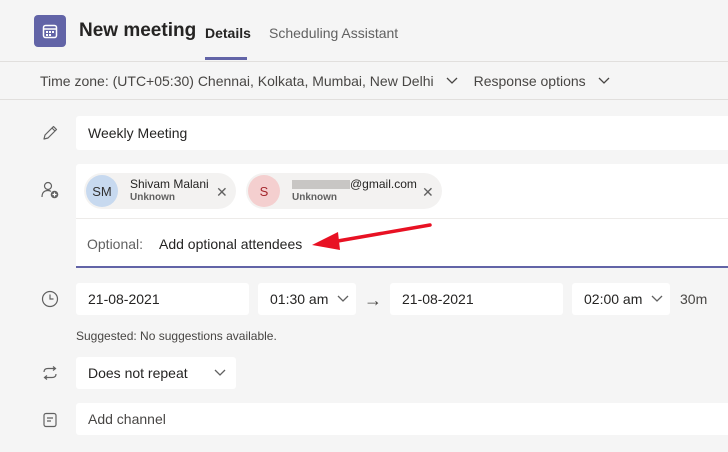 The width and height of the screenshot is (728, 452). Describe the element at coordinates (476, 299) in the screenshot. I see `end-date-input: 21-08-2021` at that location.